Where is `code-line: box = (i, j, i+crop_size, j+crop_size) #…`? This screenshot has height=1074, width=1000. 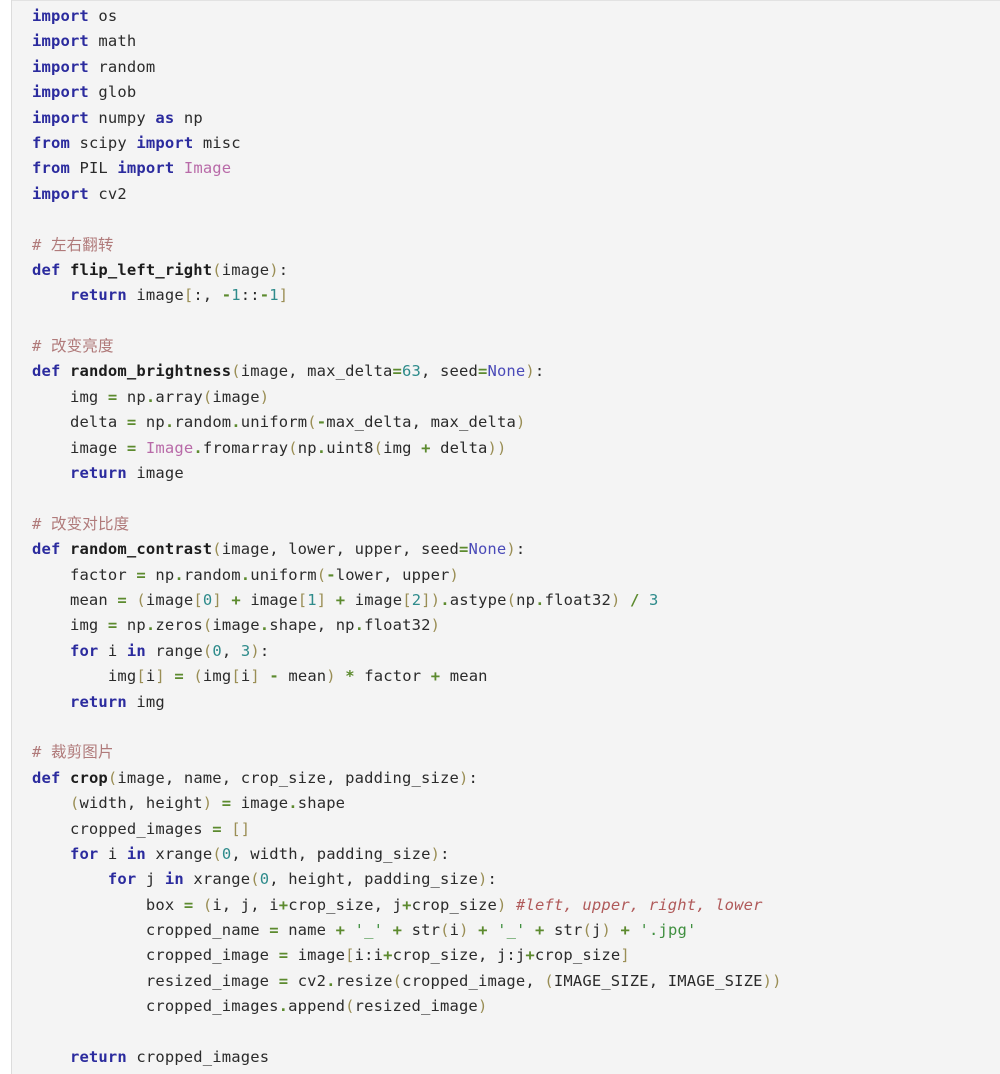 code-line: box = (i, j, i+crop_size, j+crop_size) #… is located at coordinates (454, 904).